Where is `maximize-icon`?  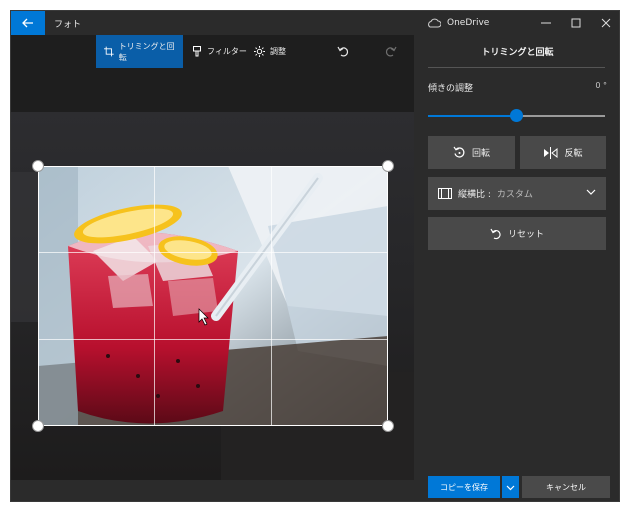
maximize-icon is located at coordinates (576, 23).